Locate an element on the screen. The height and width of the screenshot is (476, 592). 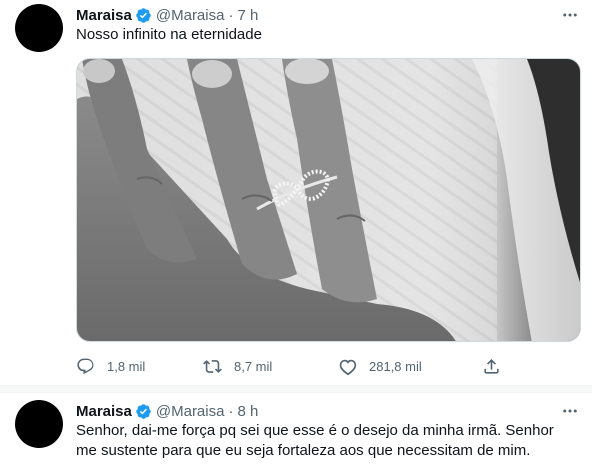
like-count: 281,8 mil is located at coordinates (395, 366).